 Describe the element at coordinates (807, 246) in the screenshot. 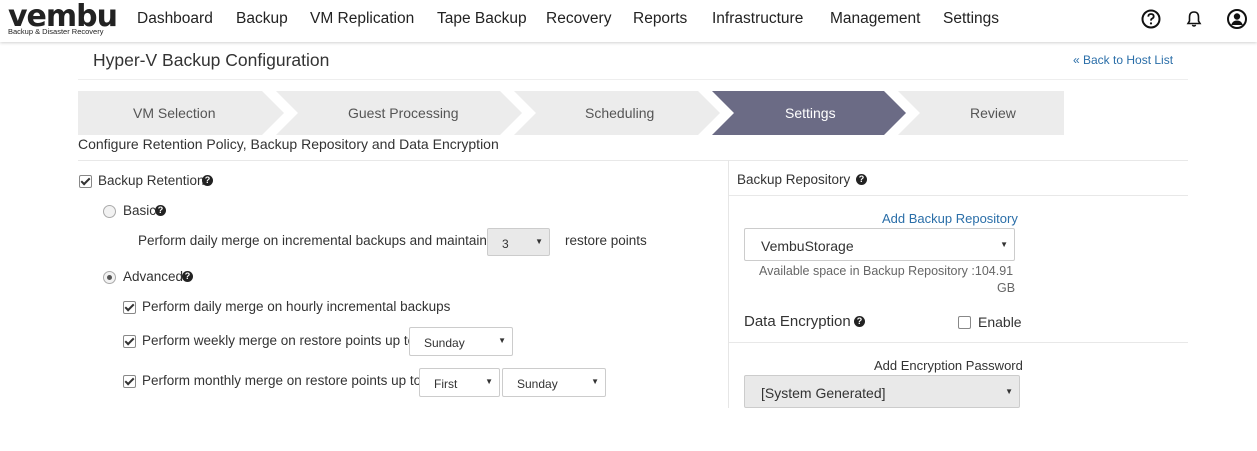

I see `backup-repository-value: VembuStorage` at that location.